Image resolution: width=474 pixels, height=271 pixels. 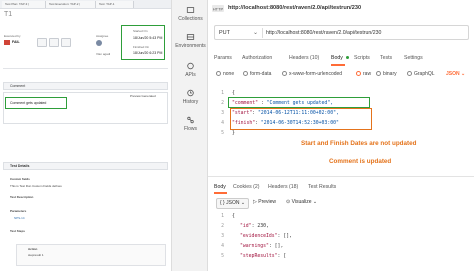 What do you see at coordinates (190, 14) in the screenshot?
I see `sidebar-item-collections: Collections` at bounding box center [190, 14].